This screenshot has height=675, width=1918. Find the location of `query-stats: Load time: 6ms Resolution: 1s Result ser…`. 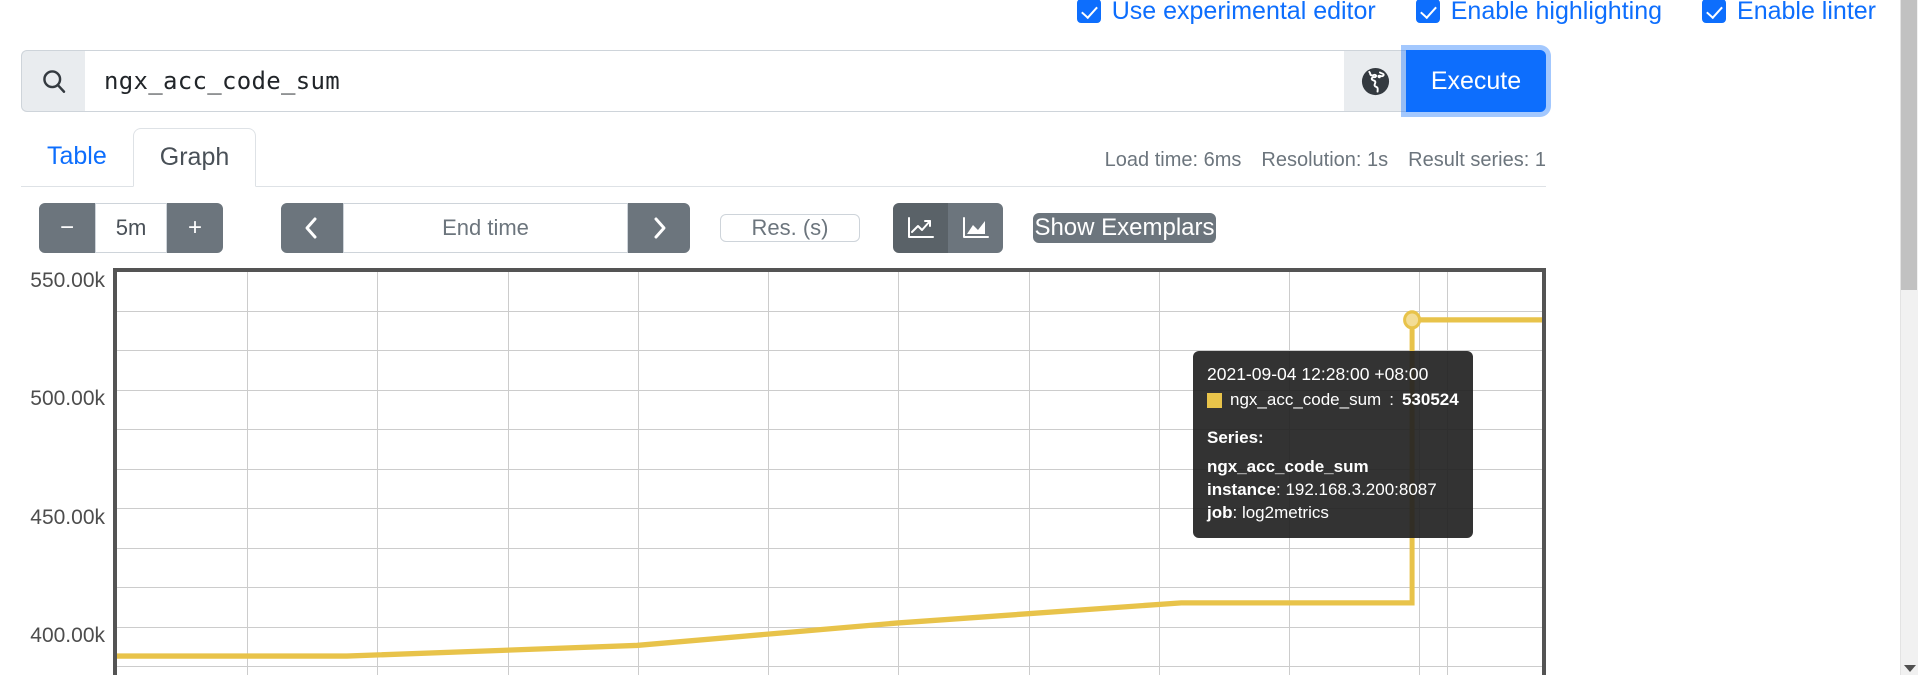

query-stats: Load time: 6ms Resolution: 1s Result ser… is located at coordinates (1325, 167).